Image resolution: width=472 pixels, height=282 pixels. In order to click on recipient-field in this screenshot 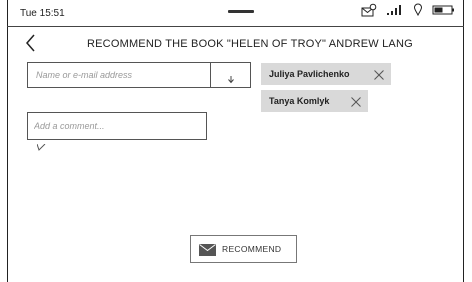, I will do `click(139, 75)`.